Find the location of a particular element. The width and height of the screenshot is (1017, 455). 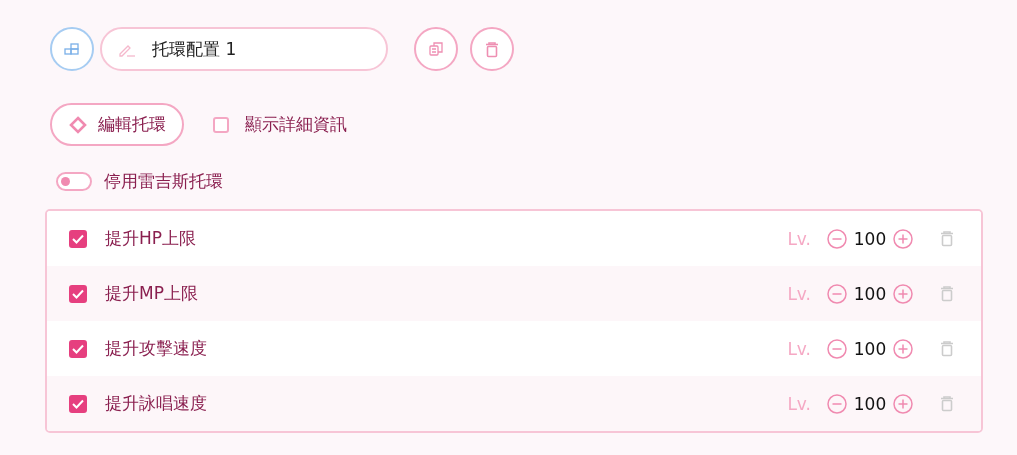

layout-button is located at coordinates (72, 49).